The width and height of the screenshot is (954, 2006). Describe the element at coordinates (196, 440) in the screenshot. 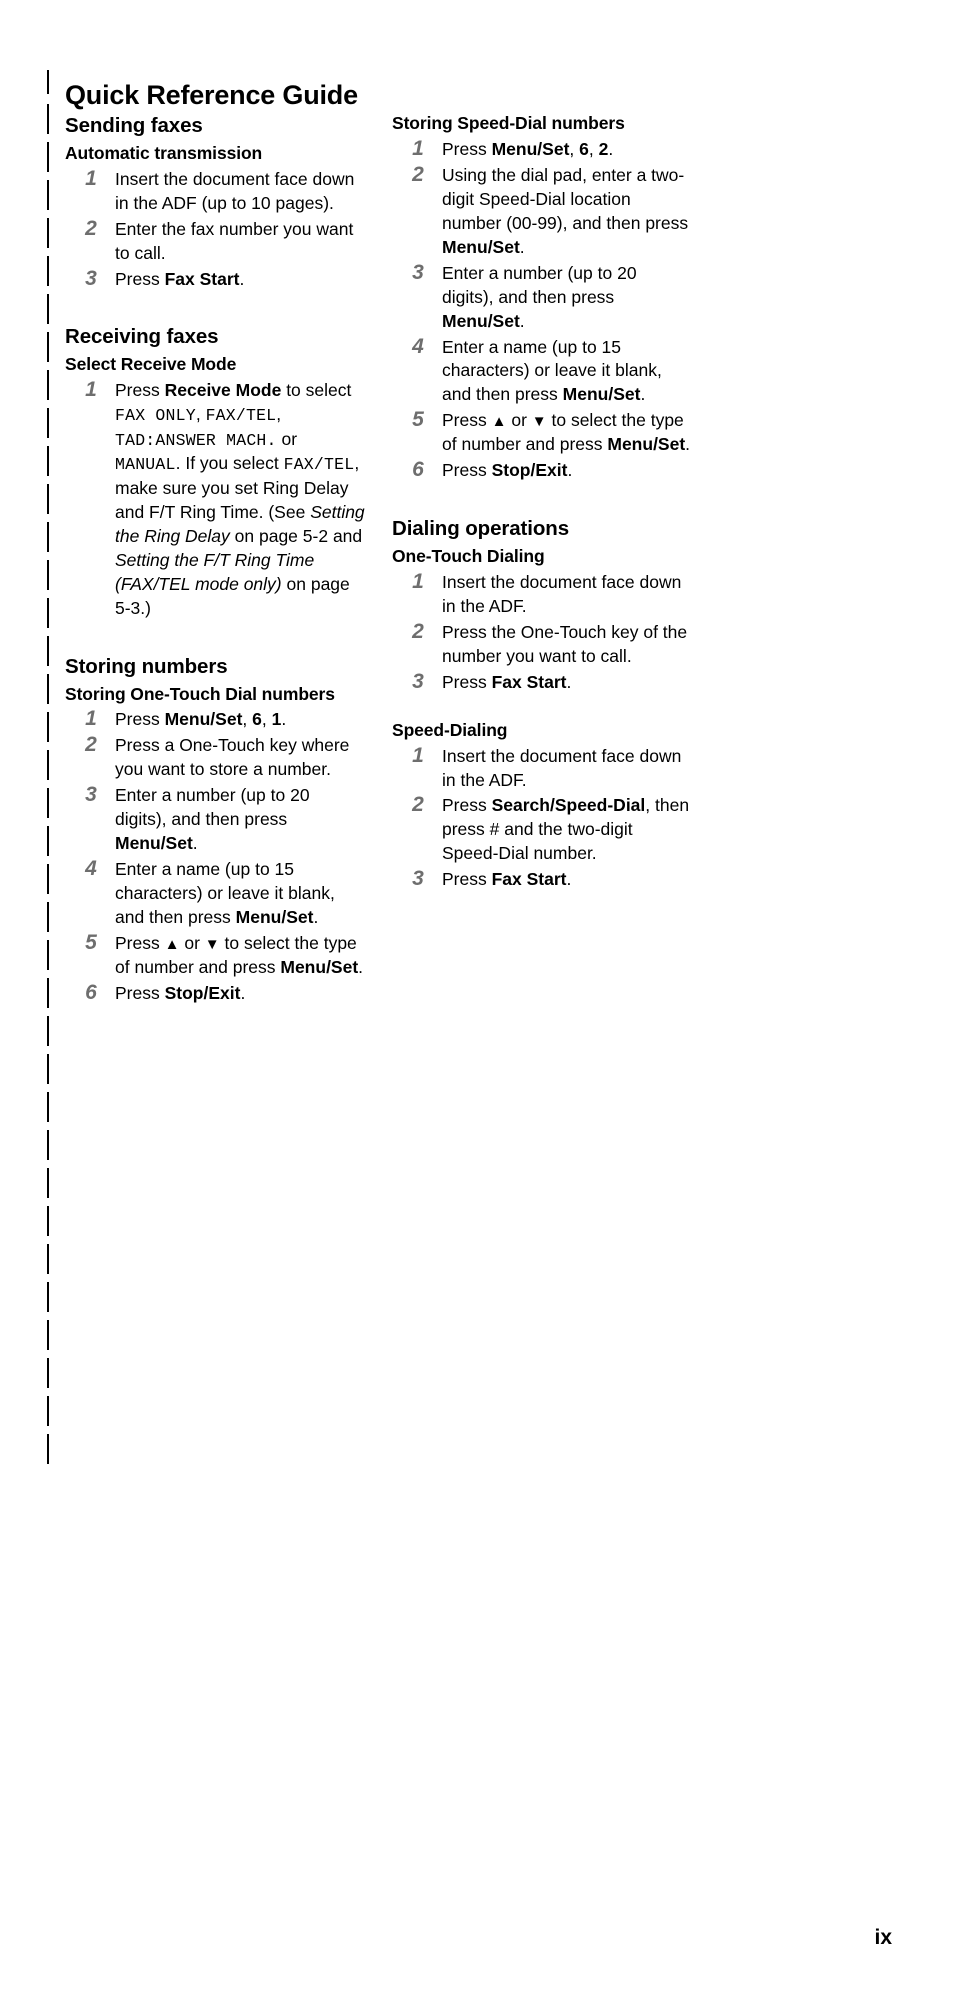

I see `lcd-mode-tad: TAD:ANSWER MACH.` at that location.